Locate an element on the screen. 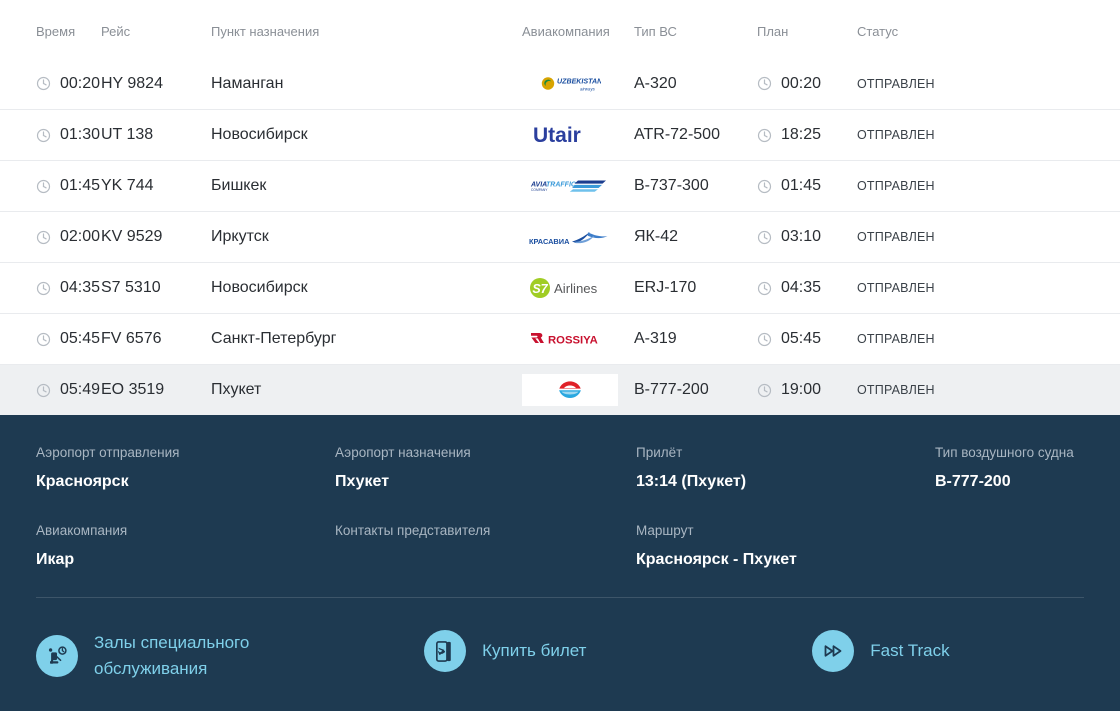 Image resolution: width=1120 pixels, height=711 pixels. detail-field-label: Аэропорт назначения is located at coordinates (403, 452).